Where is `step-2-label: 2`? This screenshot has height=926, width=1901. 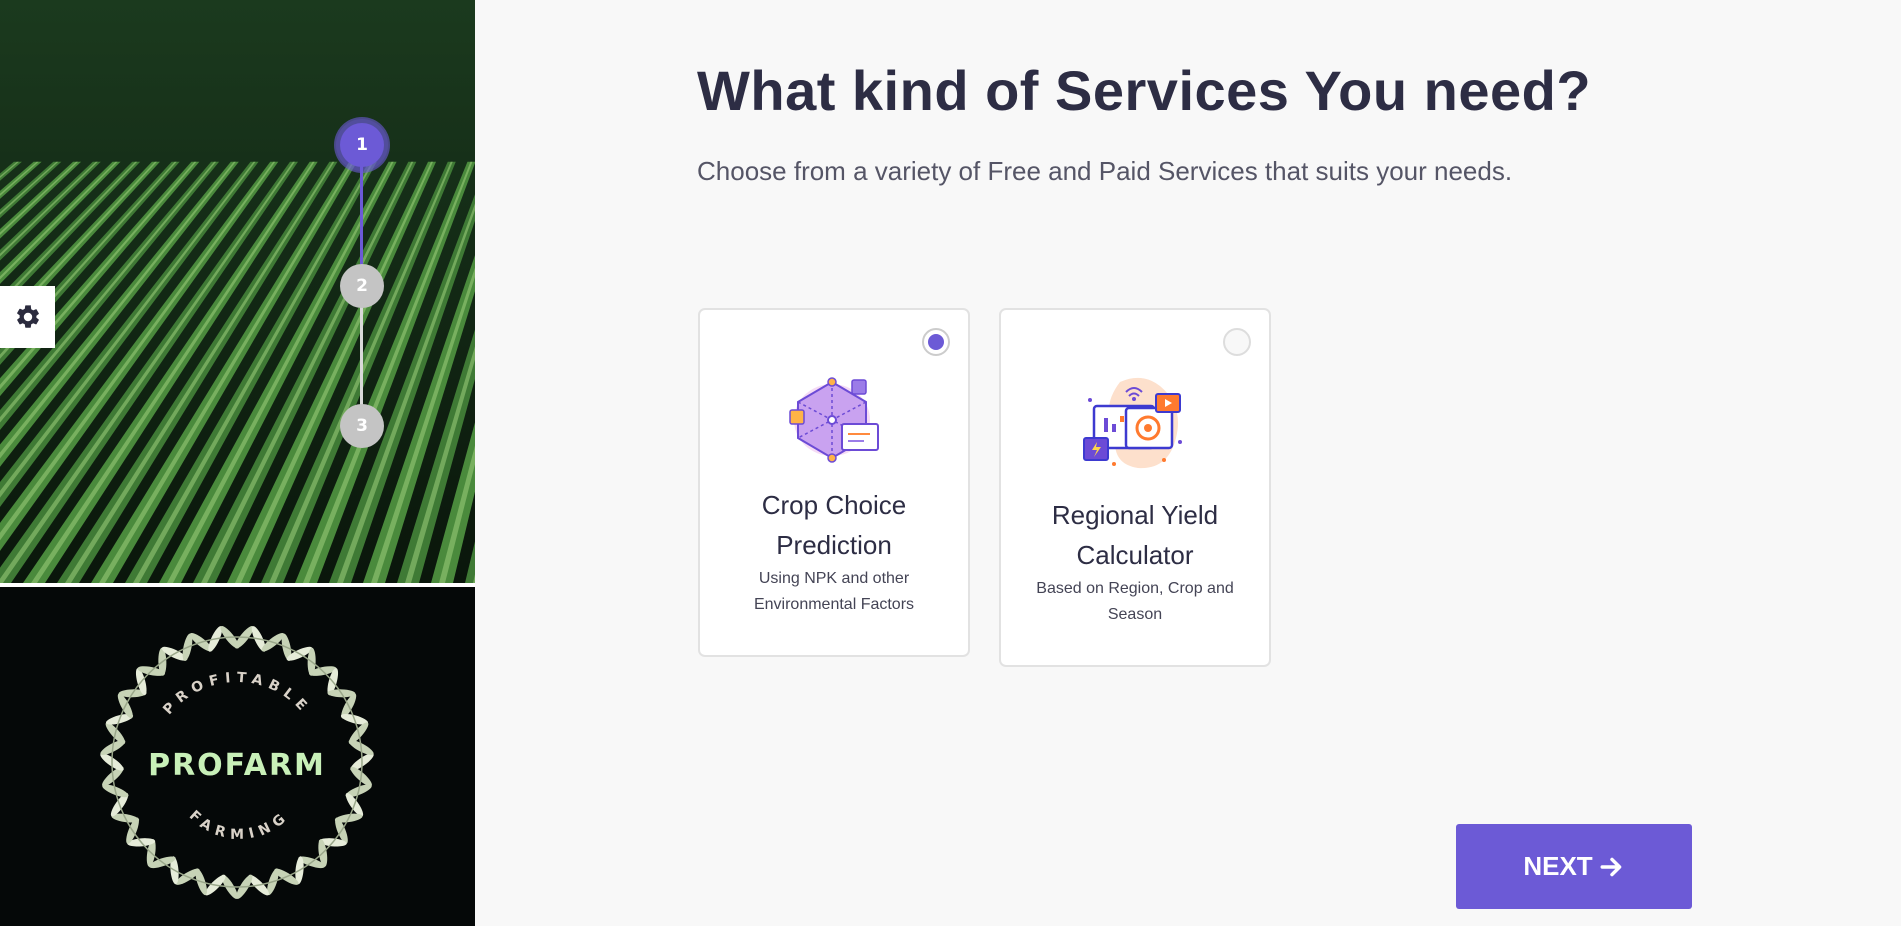
step-2-label: 2 is located at coordinates (362, 286).